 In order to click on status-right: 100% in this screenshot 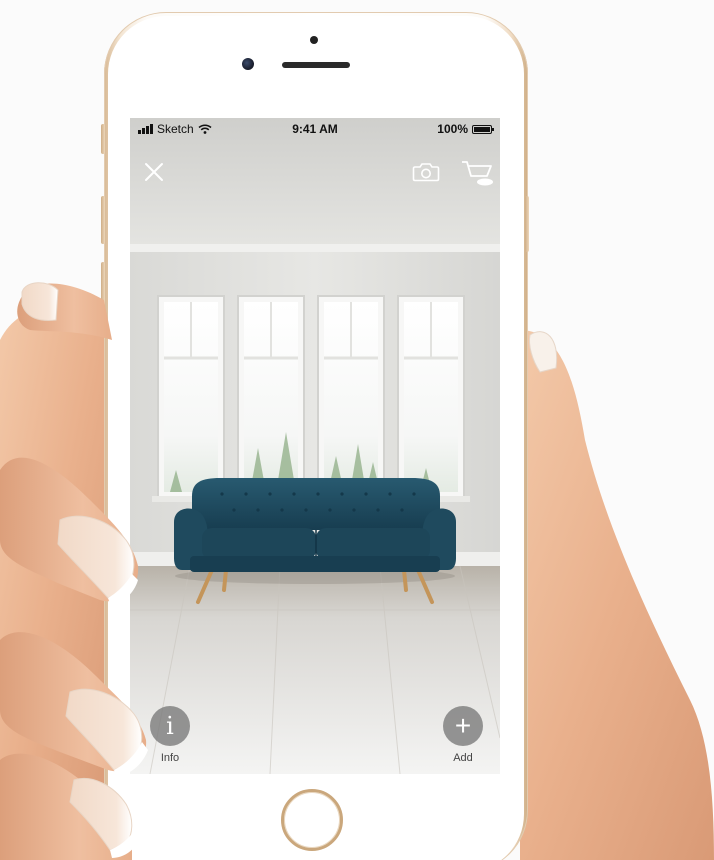, I will do `click(465, 129)`.